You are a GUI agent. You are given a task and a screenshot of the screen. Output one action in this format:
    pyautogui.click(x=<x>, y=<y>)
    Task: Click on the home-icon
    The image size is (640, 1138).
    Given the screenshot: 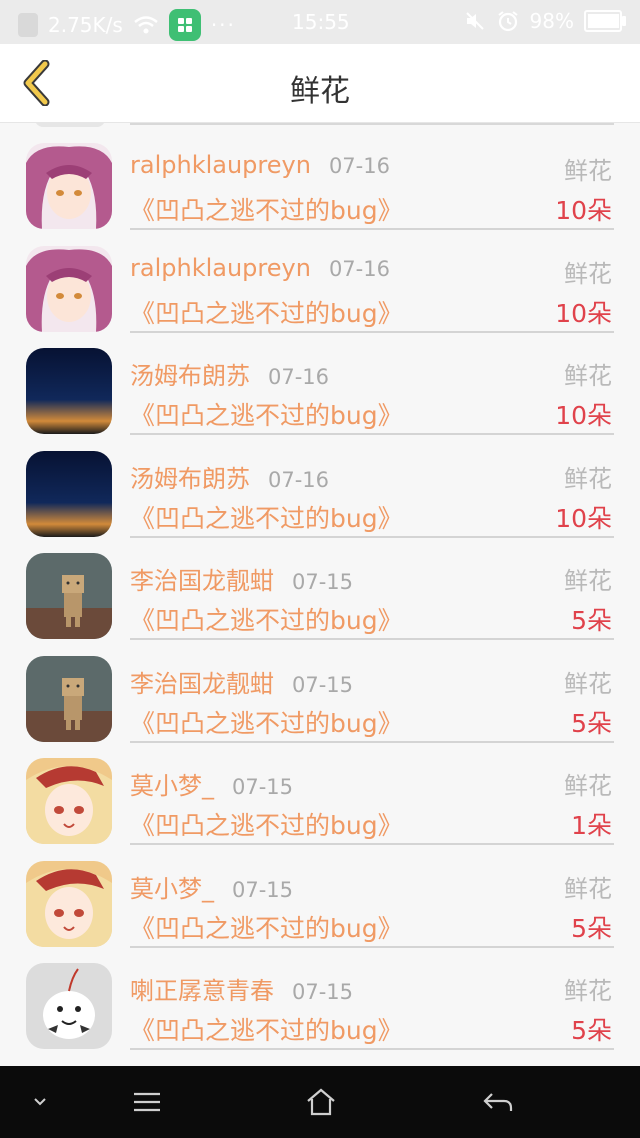 What is the action you would take?
    pyautogui.click(x=321, y=1102)
    